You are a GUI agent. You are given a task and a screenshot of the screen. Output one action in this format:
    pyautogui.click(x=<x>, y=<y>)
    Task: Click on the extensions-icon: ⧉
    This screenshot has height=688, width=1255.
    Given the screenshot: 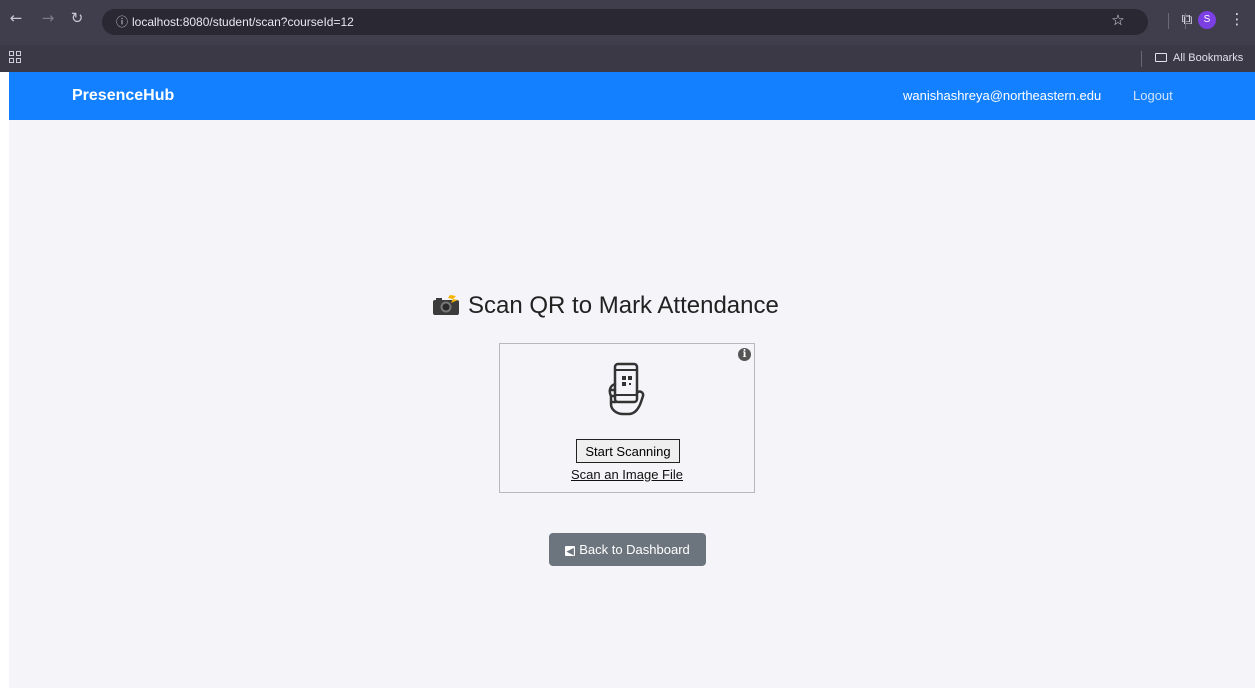 What is the action you would take?
    pyautogui.click(x=1187, y=19)
    